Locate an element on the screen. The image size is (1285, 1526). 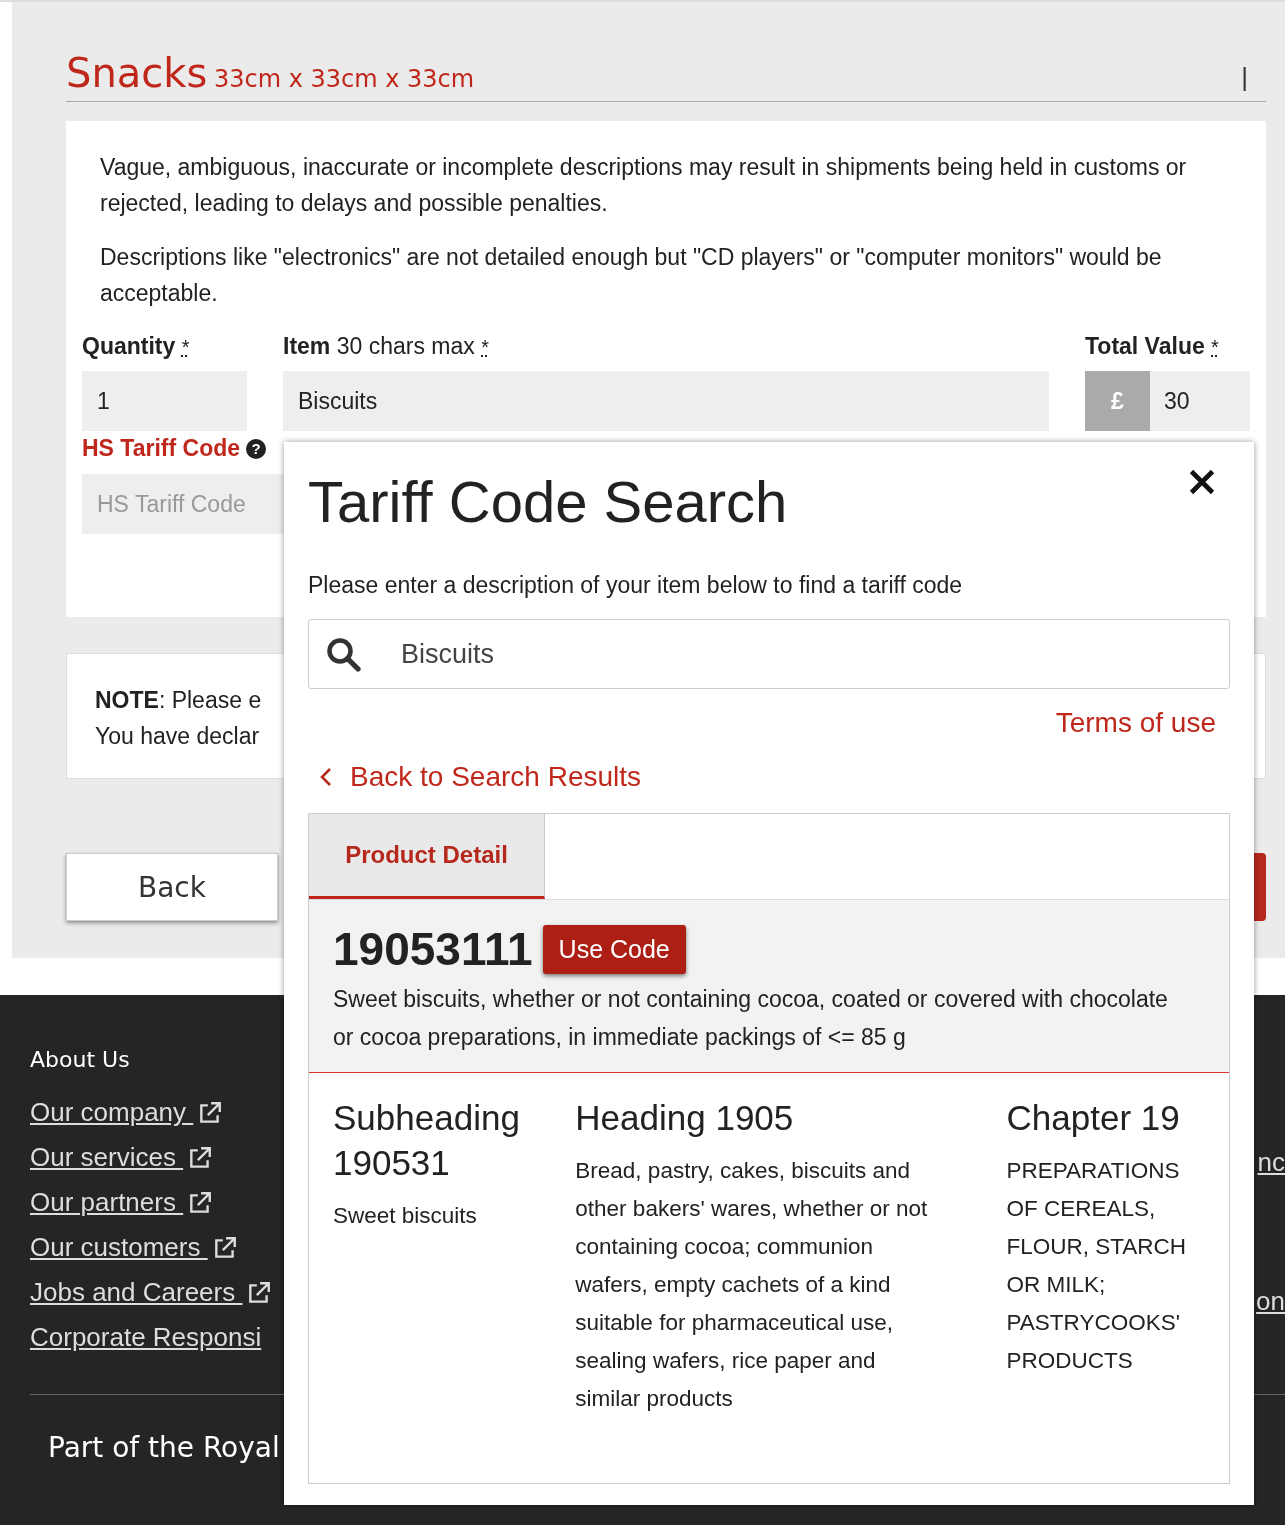
footer-group-text: Part of the Royal is located at coordinates (164, 1447).